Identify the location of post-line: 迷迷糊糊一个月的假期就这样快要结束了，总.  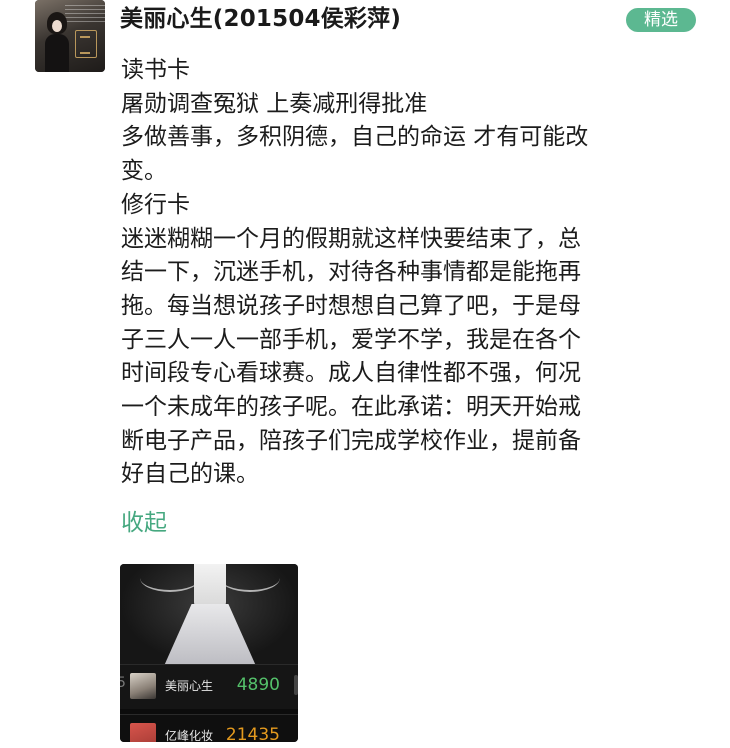
(351, 238).